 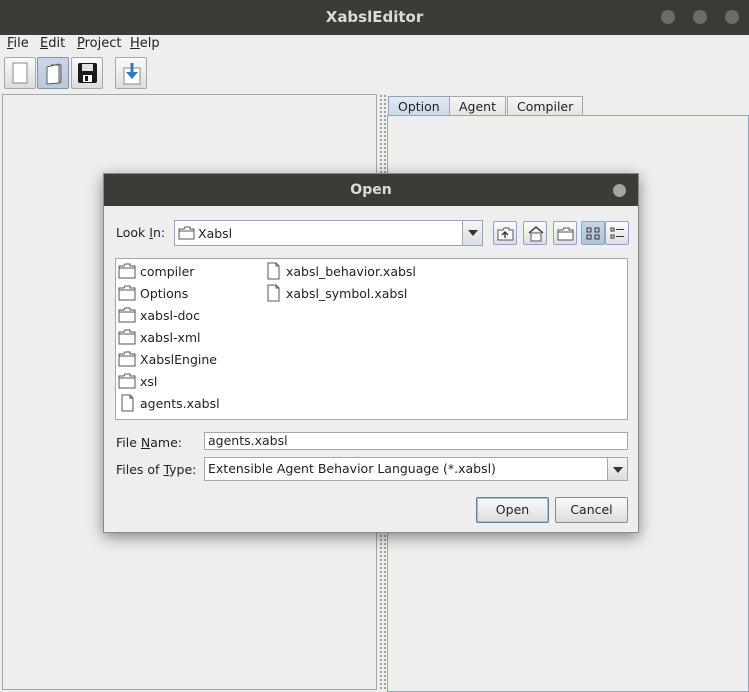 I want to click on save-button, so click(x=87, y=73).